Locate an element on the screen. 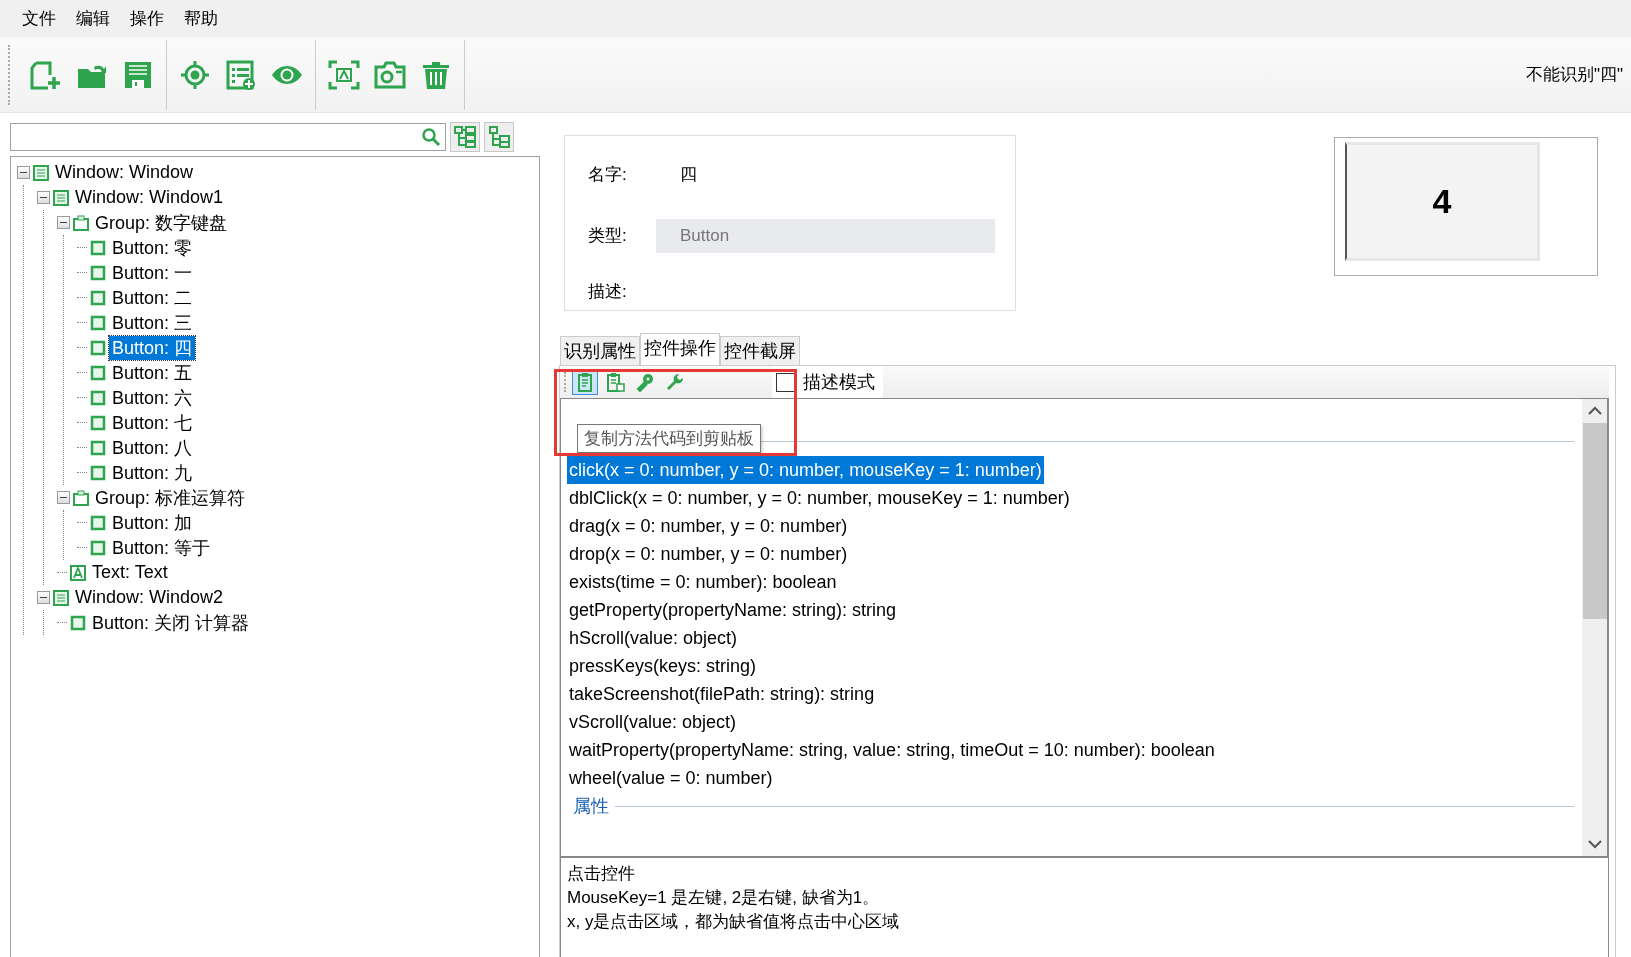  tab: 控件操作 is located at coordinates (680, 349).